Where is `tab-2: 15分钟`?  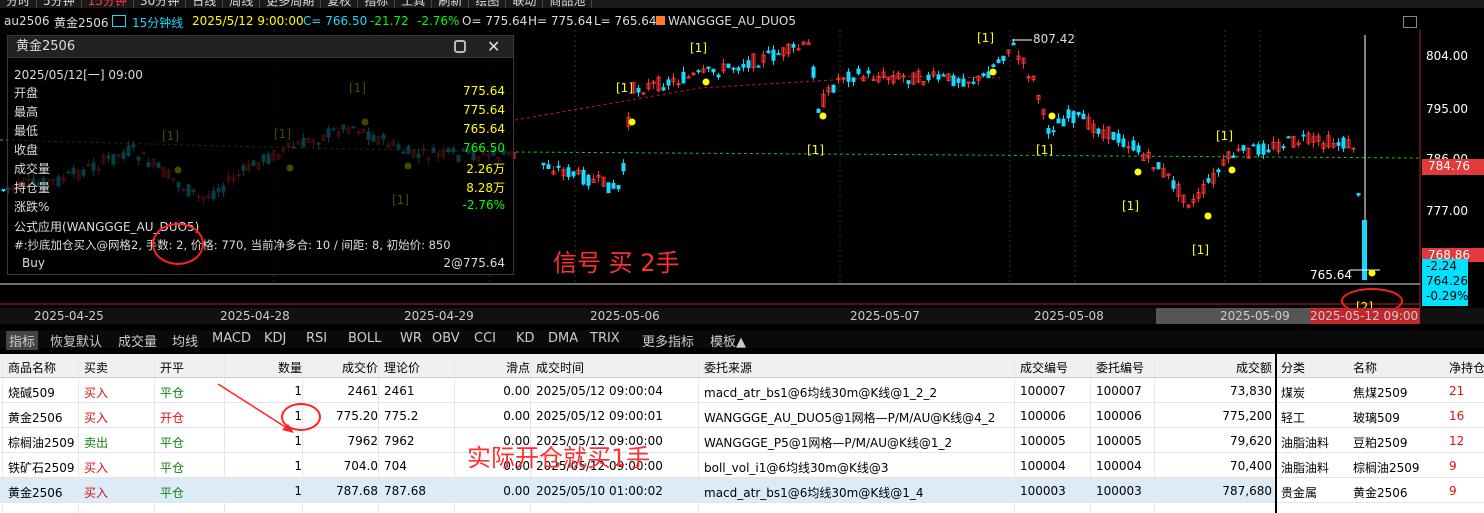 tab-2: 15分钟 is located at coordinates (108, 4).